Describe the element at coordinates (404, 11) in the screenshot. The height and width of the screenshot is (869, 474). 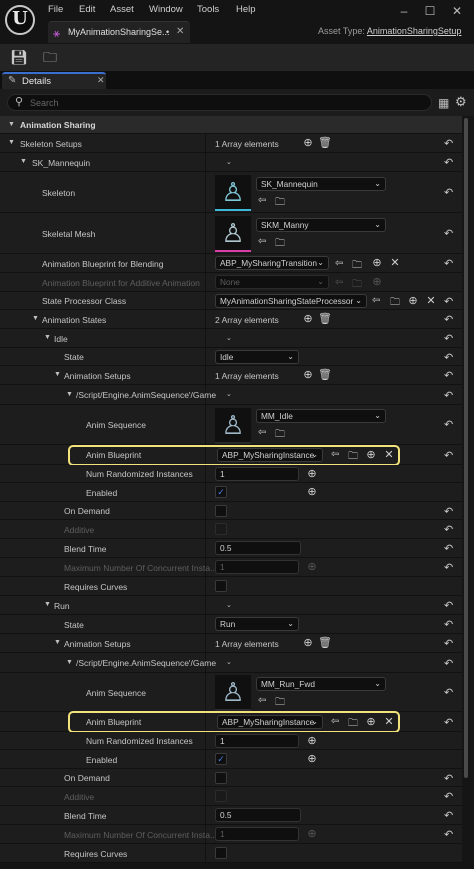
I see `minimize-icon: –` at that location.